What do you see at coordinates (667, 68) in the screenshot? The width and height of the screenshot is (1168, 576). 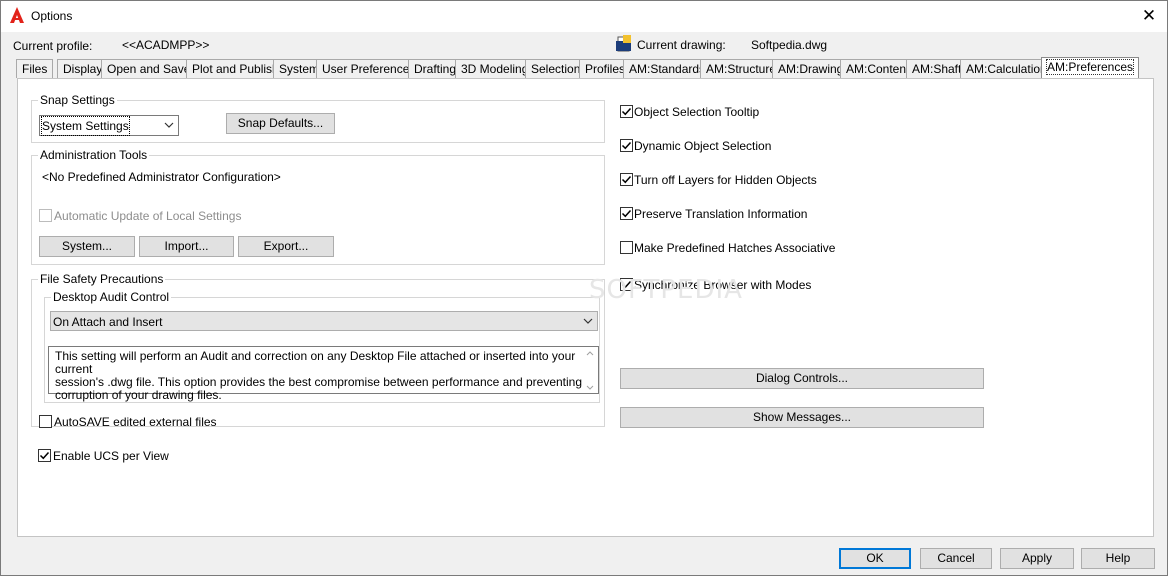 I see `tab-am-standards: AM:Standards` at bounding box center [667, 68].